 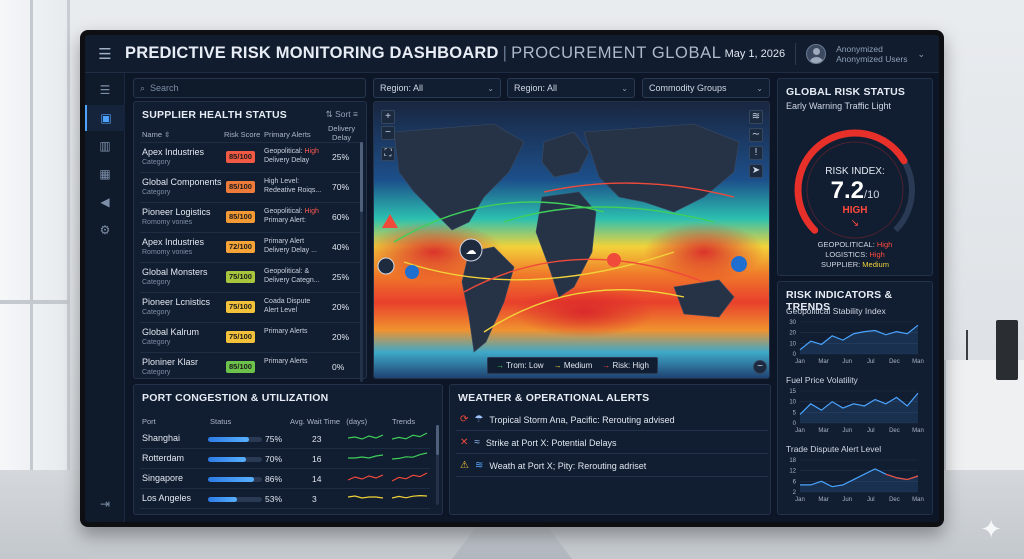 I want to click on supplier-name: Global Components, so click(x=182, y=182).